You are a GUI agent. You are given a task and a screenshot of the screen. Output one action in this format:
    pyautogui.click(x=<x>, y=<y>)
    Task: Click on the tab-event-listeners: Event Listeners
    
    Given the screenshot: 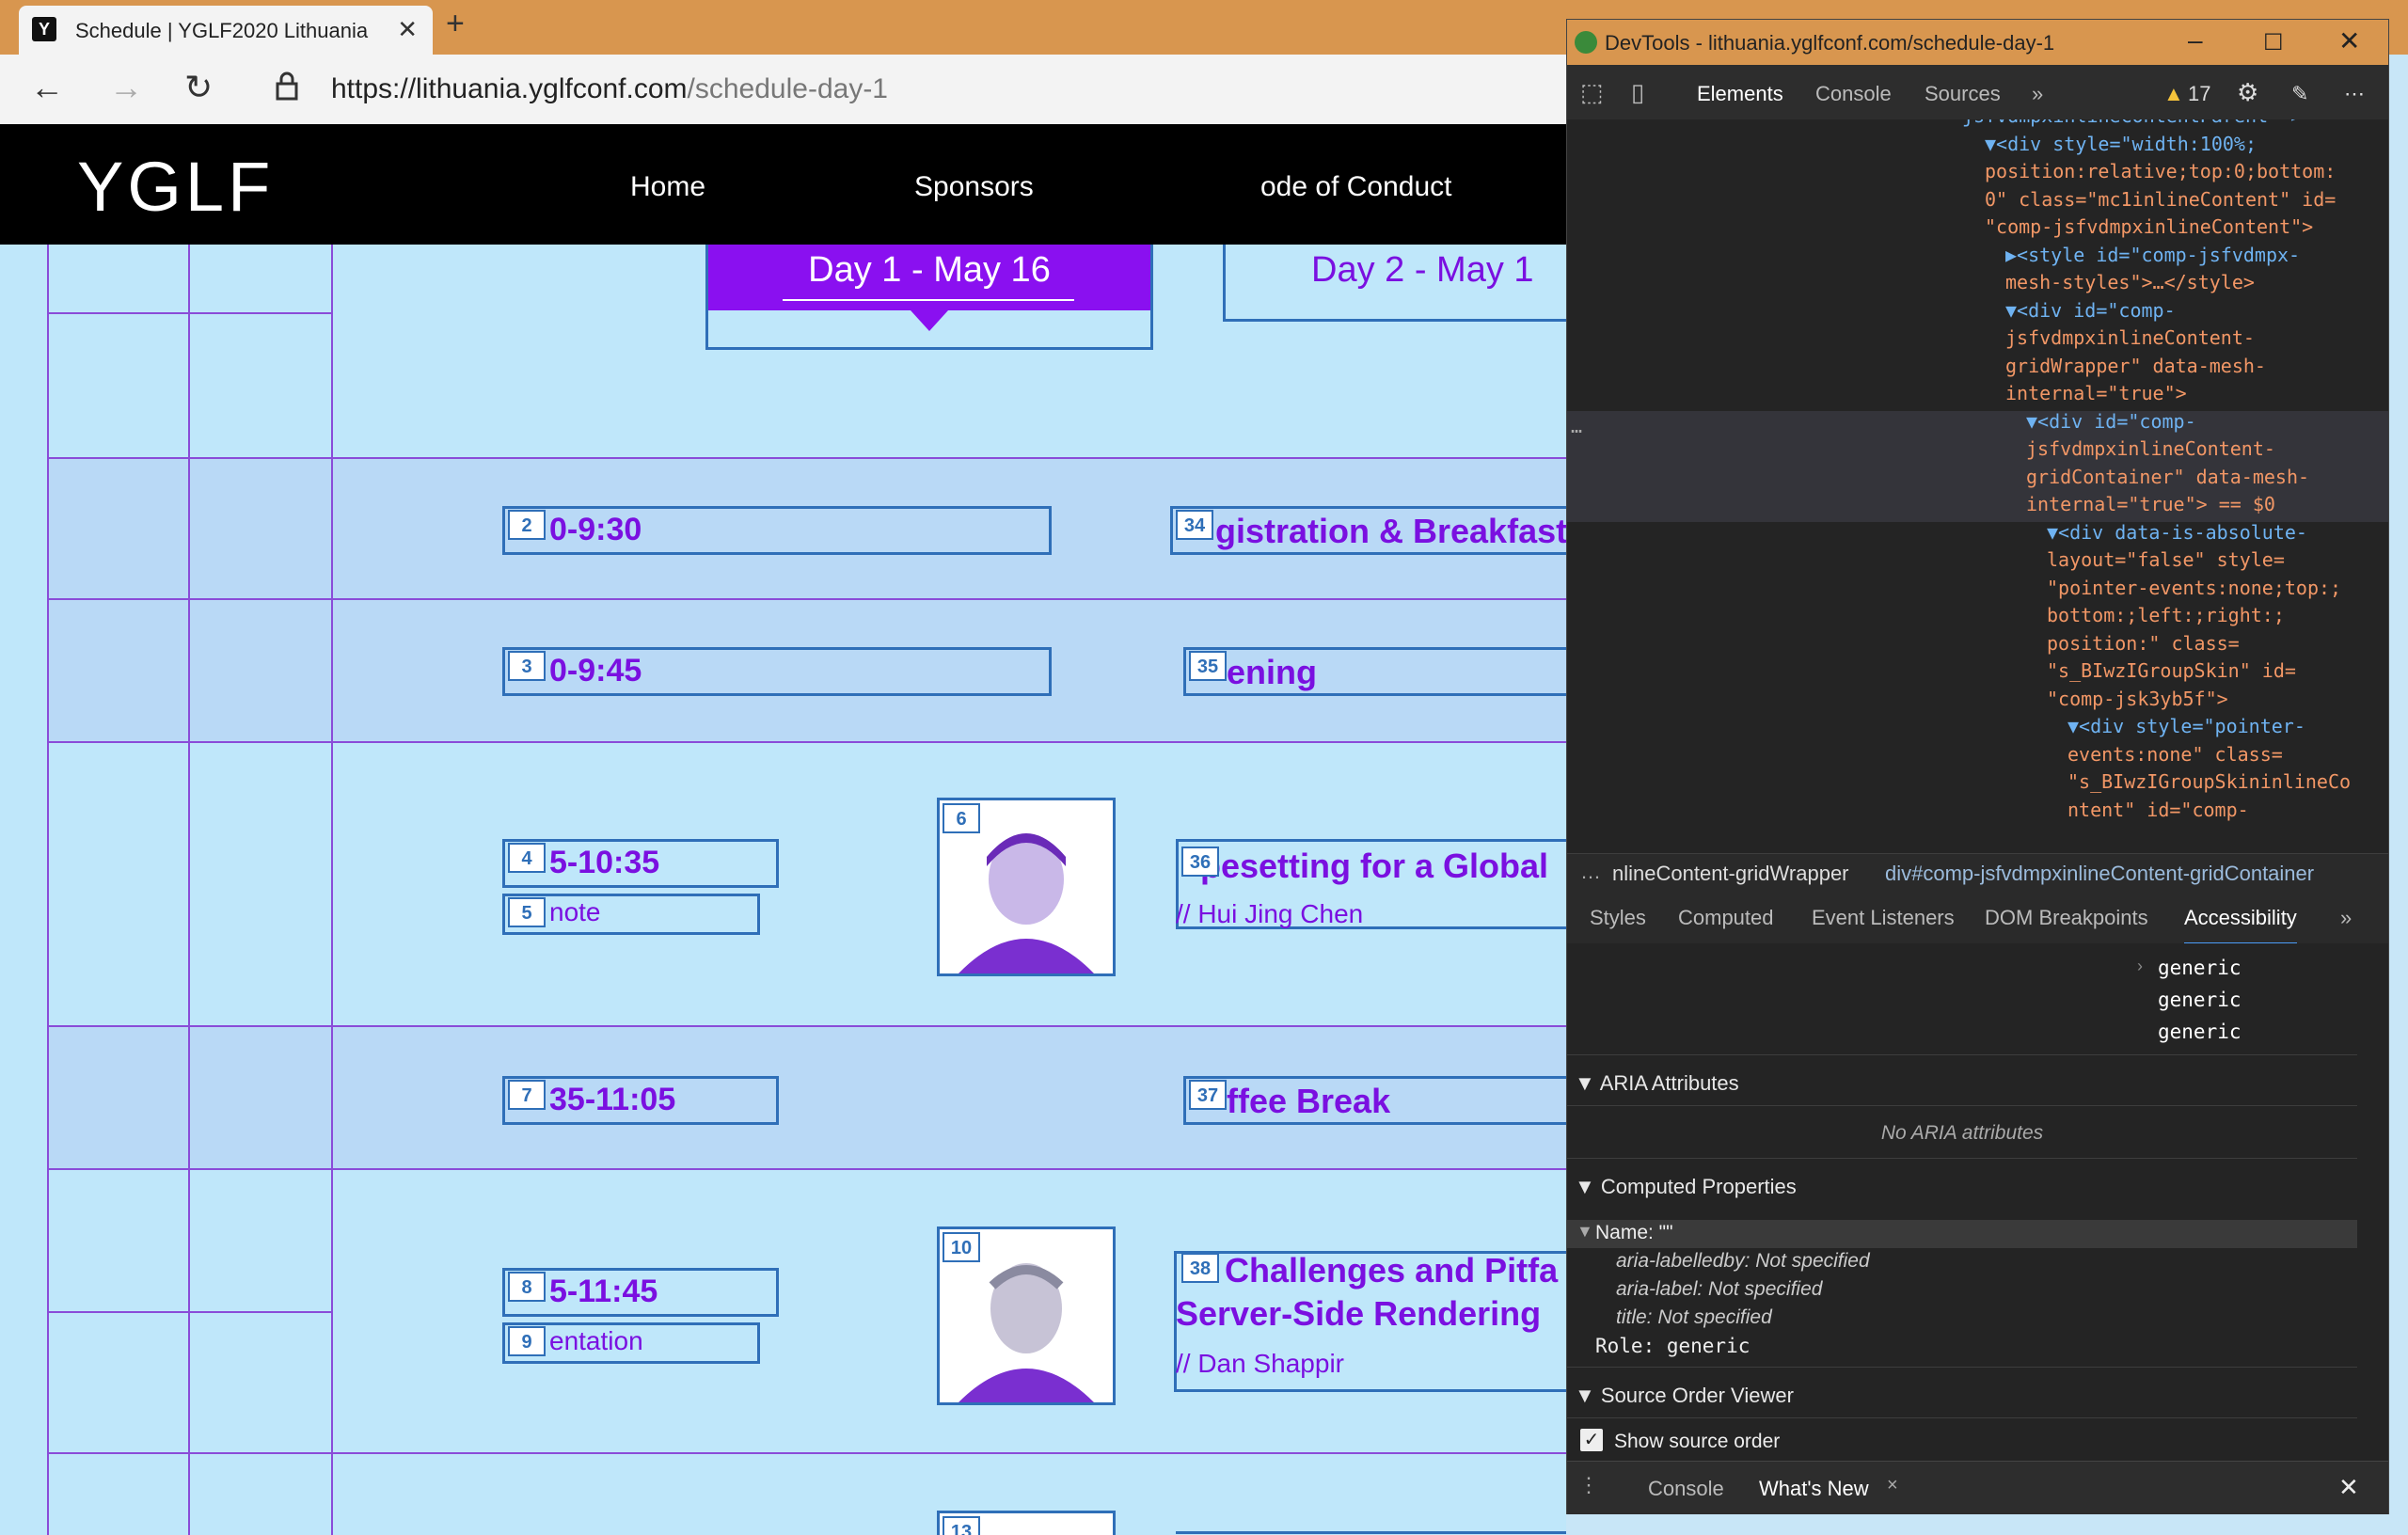 What is the action you would take?
    pyautogui.click(x=1884, y=918)
    